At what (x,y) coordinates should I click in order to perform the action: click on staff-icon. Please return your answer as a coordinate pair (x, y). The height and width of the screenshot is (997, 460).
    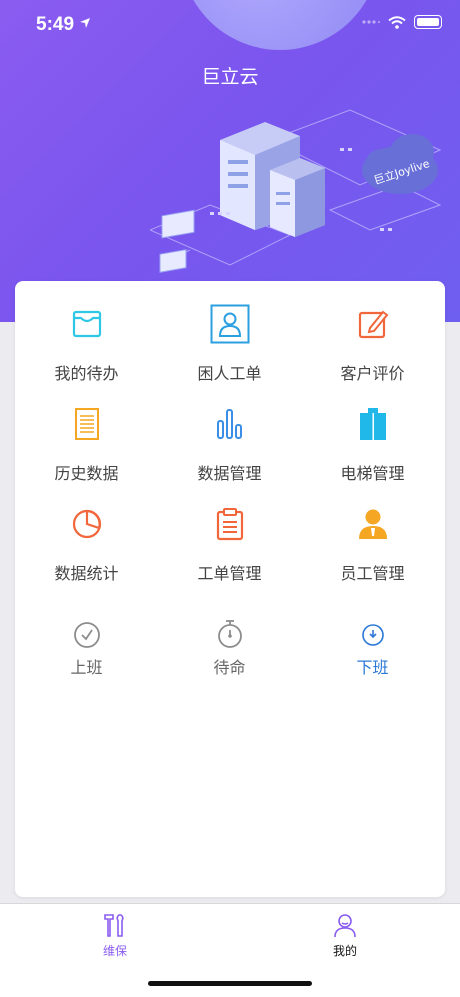
    Looking at the image, I should click on (372, 524).